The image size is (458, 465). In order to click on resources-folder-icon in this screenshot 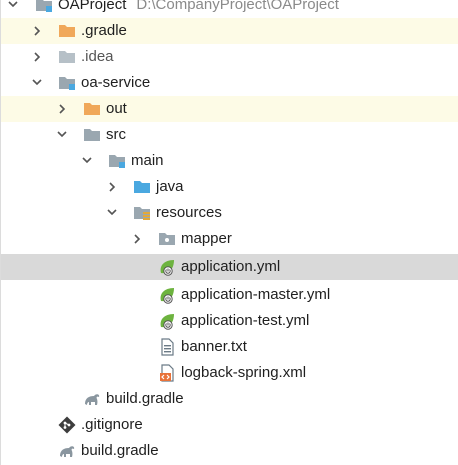, I will do `click(142, 213)`.